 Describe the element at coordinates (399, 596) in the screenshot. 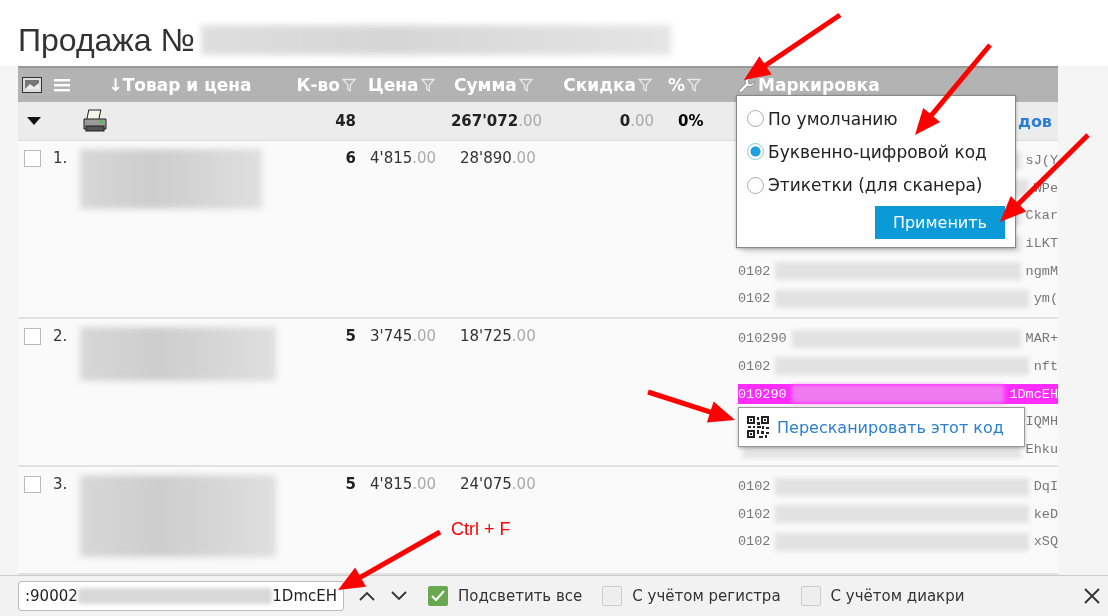

I see `chevron-down-icon` at that location.